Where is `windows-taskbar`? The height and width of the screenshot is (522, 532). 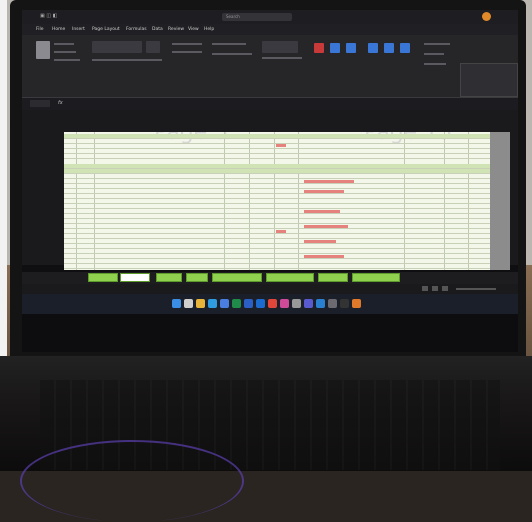
windows-taskbar is located at coordinates (270, 304).